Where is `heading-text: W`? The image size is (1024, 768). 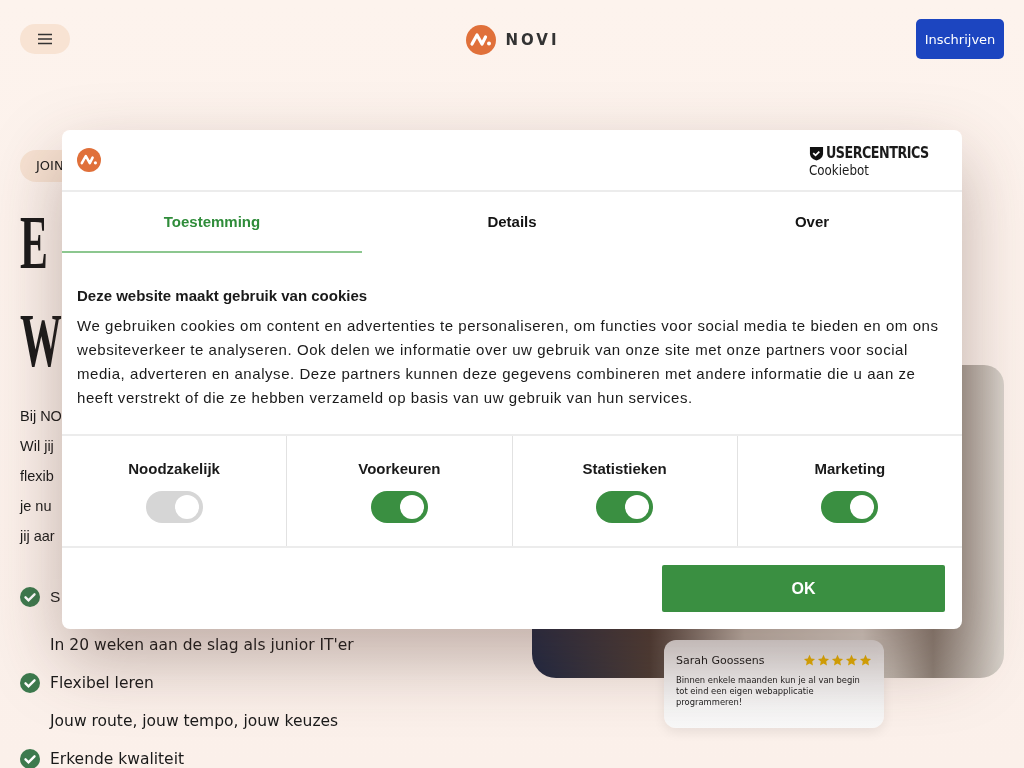 heading-text: W is located at coordinates (41, 340).